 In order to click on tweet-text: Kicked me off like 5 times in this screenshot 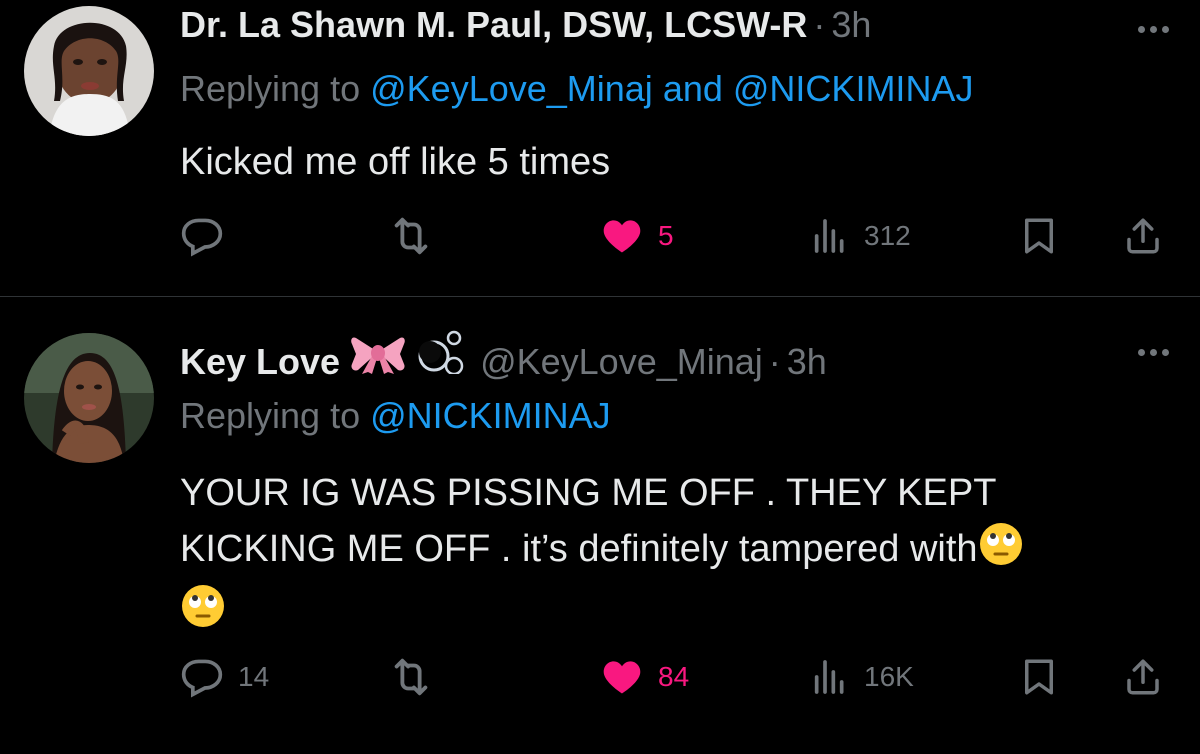, I will do `click(395, 162)`.